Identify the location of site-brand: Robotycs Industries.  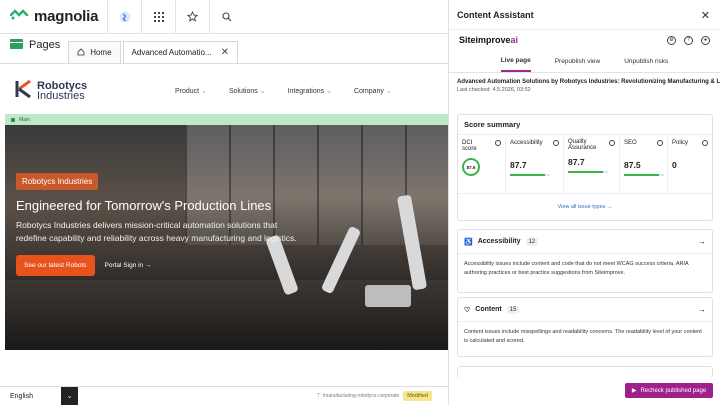
(90, 91).